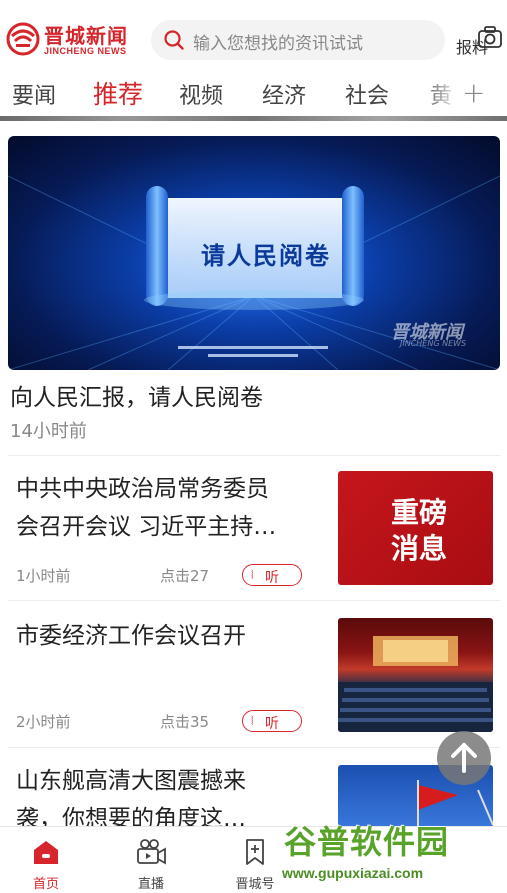 The height and width of the screenshot is (893, 507). Describe the element at coordinates (367, 94) in the screenshot. I see `tab-shehui: 社会` at that location.